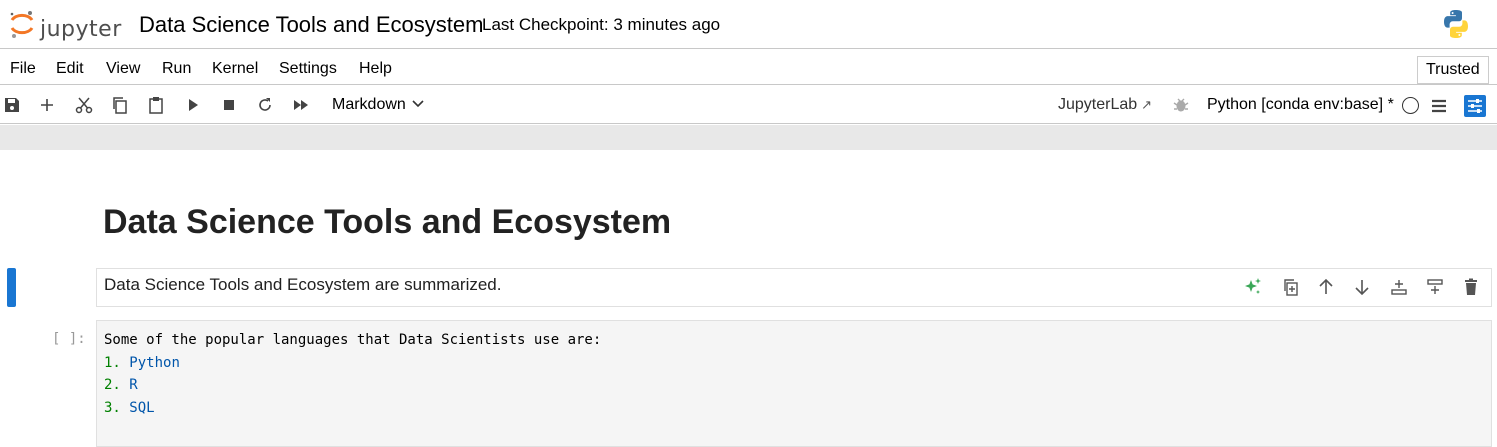 Image resolution: width=1497 pixels, height=447 pixels. What do you see at coordinates (1181, 105) in the screenshot?
I see `bug-icon` at bounding box center [1181, 105].